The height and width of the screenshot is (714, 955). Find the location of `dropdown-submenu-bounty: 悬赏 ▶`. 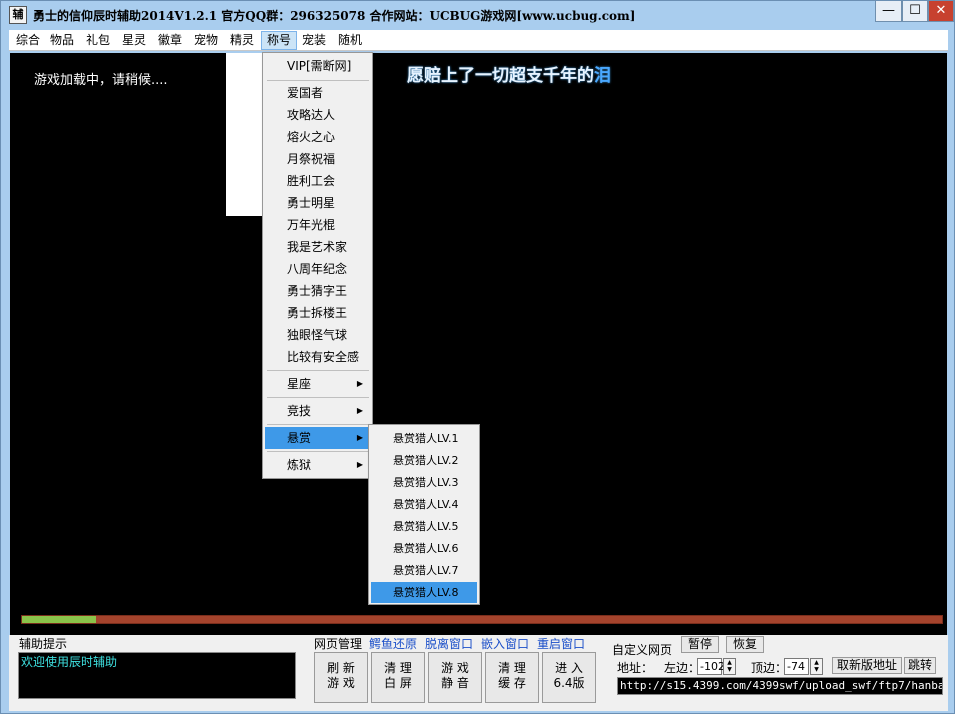

dropdown-submenu-bounty: 悬赏 ▶ is located at coordinates (318, 438).